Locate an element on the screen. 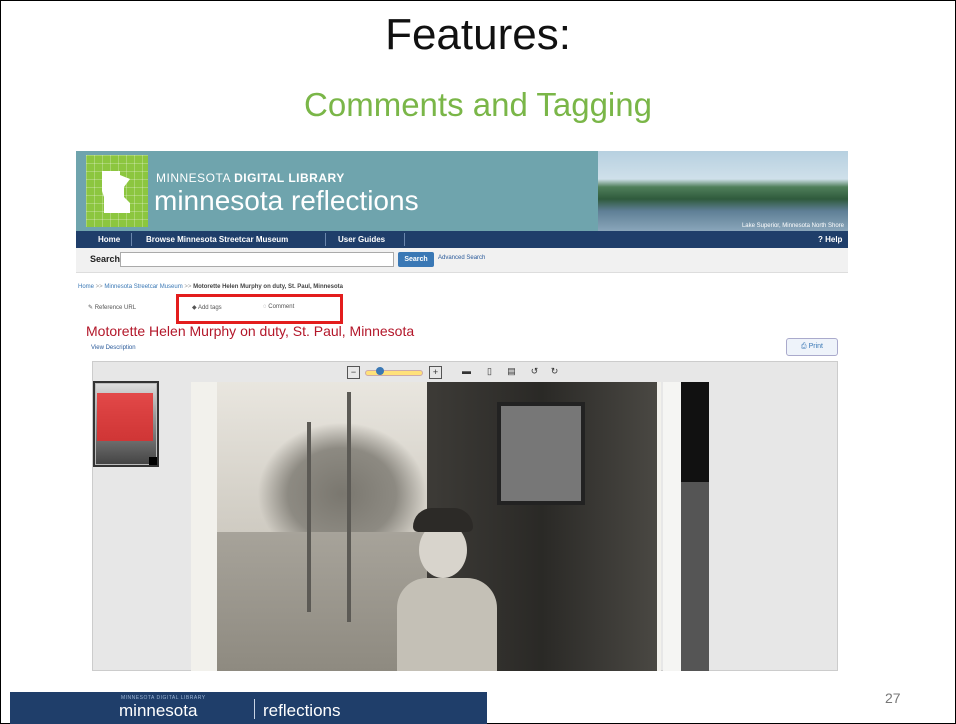 This screenshot has width=956, height=724. print-button: ⎙ Print is located at coordinates (812, 347).